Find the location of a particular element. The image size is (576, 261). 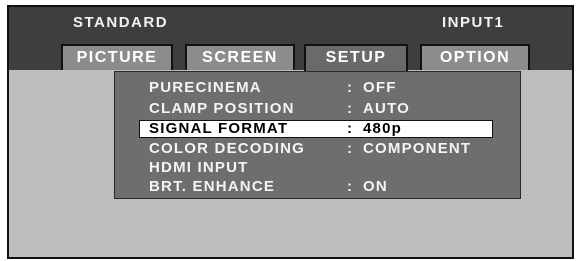

tab-option: OPTION is located at coordinates (475, 57).